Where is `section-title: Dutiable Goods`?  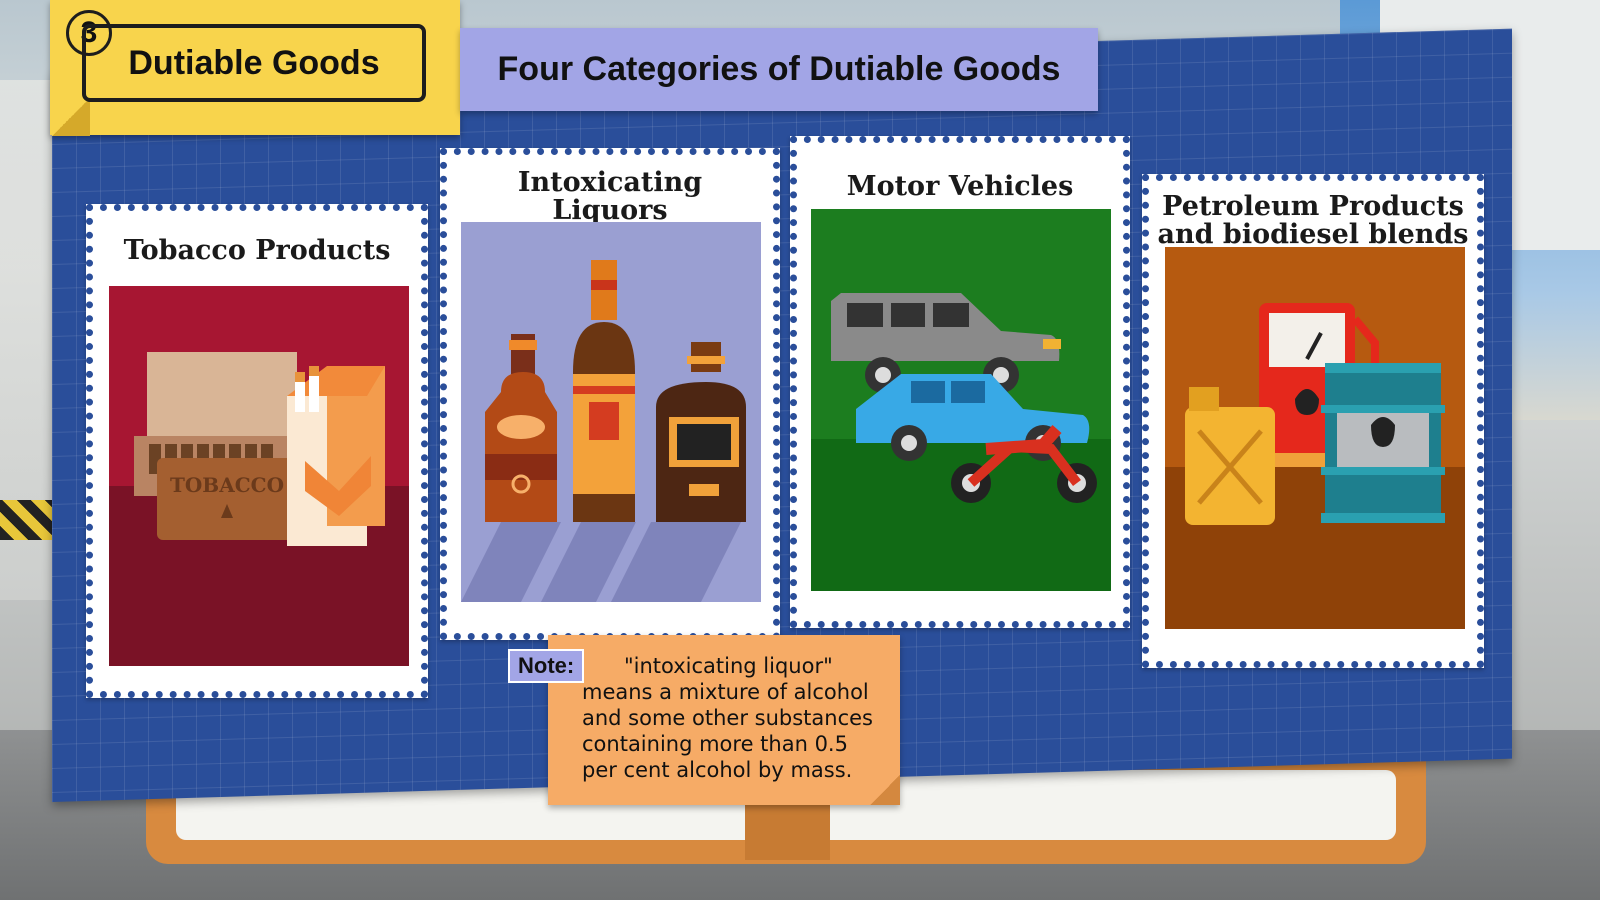 section-title: Dutiable Goods is located at coordinates (254, 63).